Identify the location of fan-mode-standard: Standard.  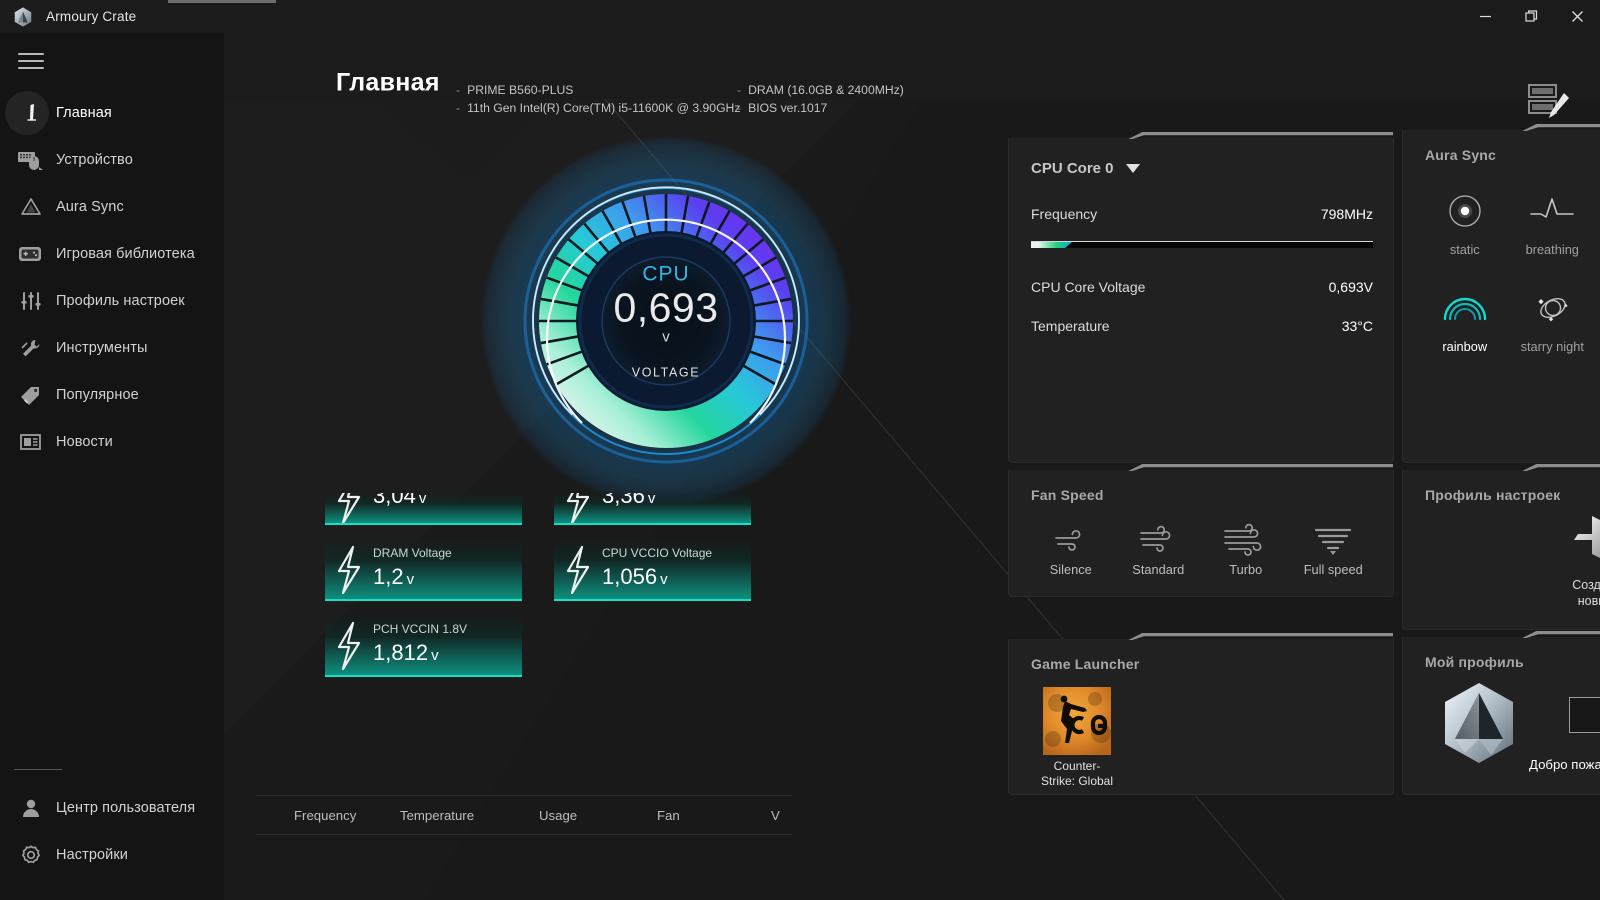
(1159, 547).